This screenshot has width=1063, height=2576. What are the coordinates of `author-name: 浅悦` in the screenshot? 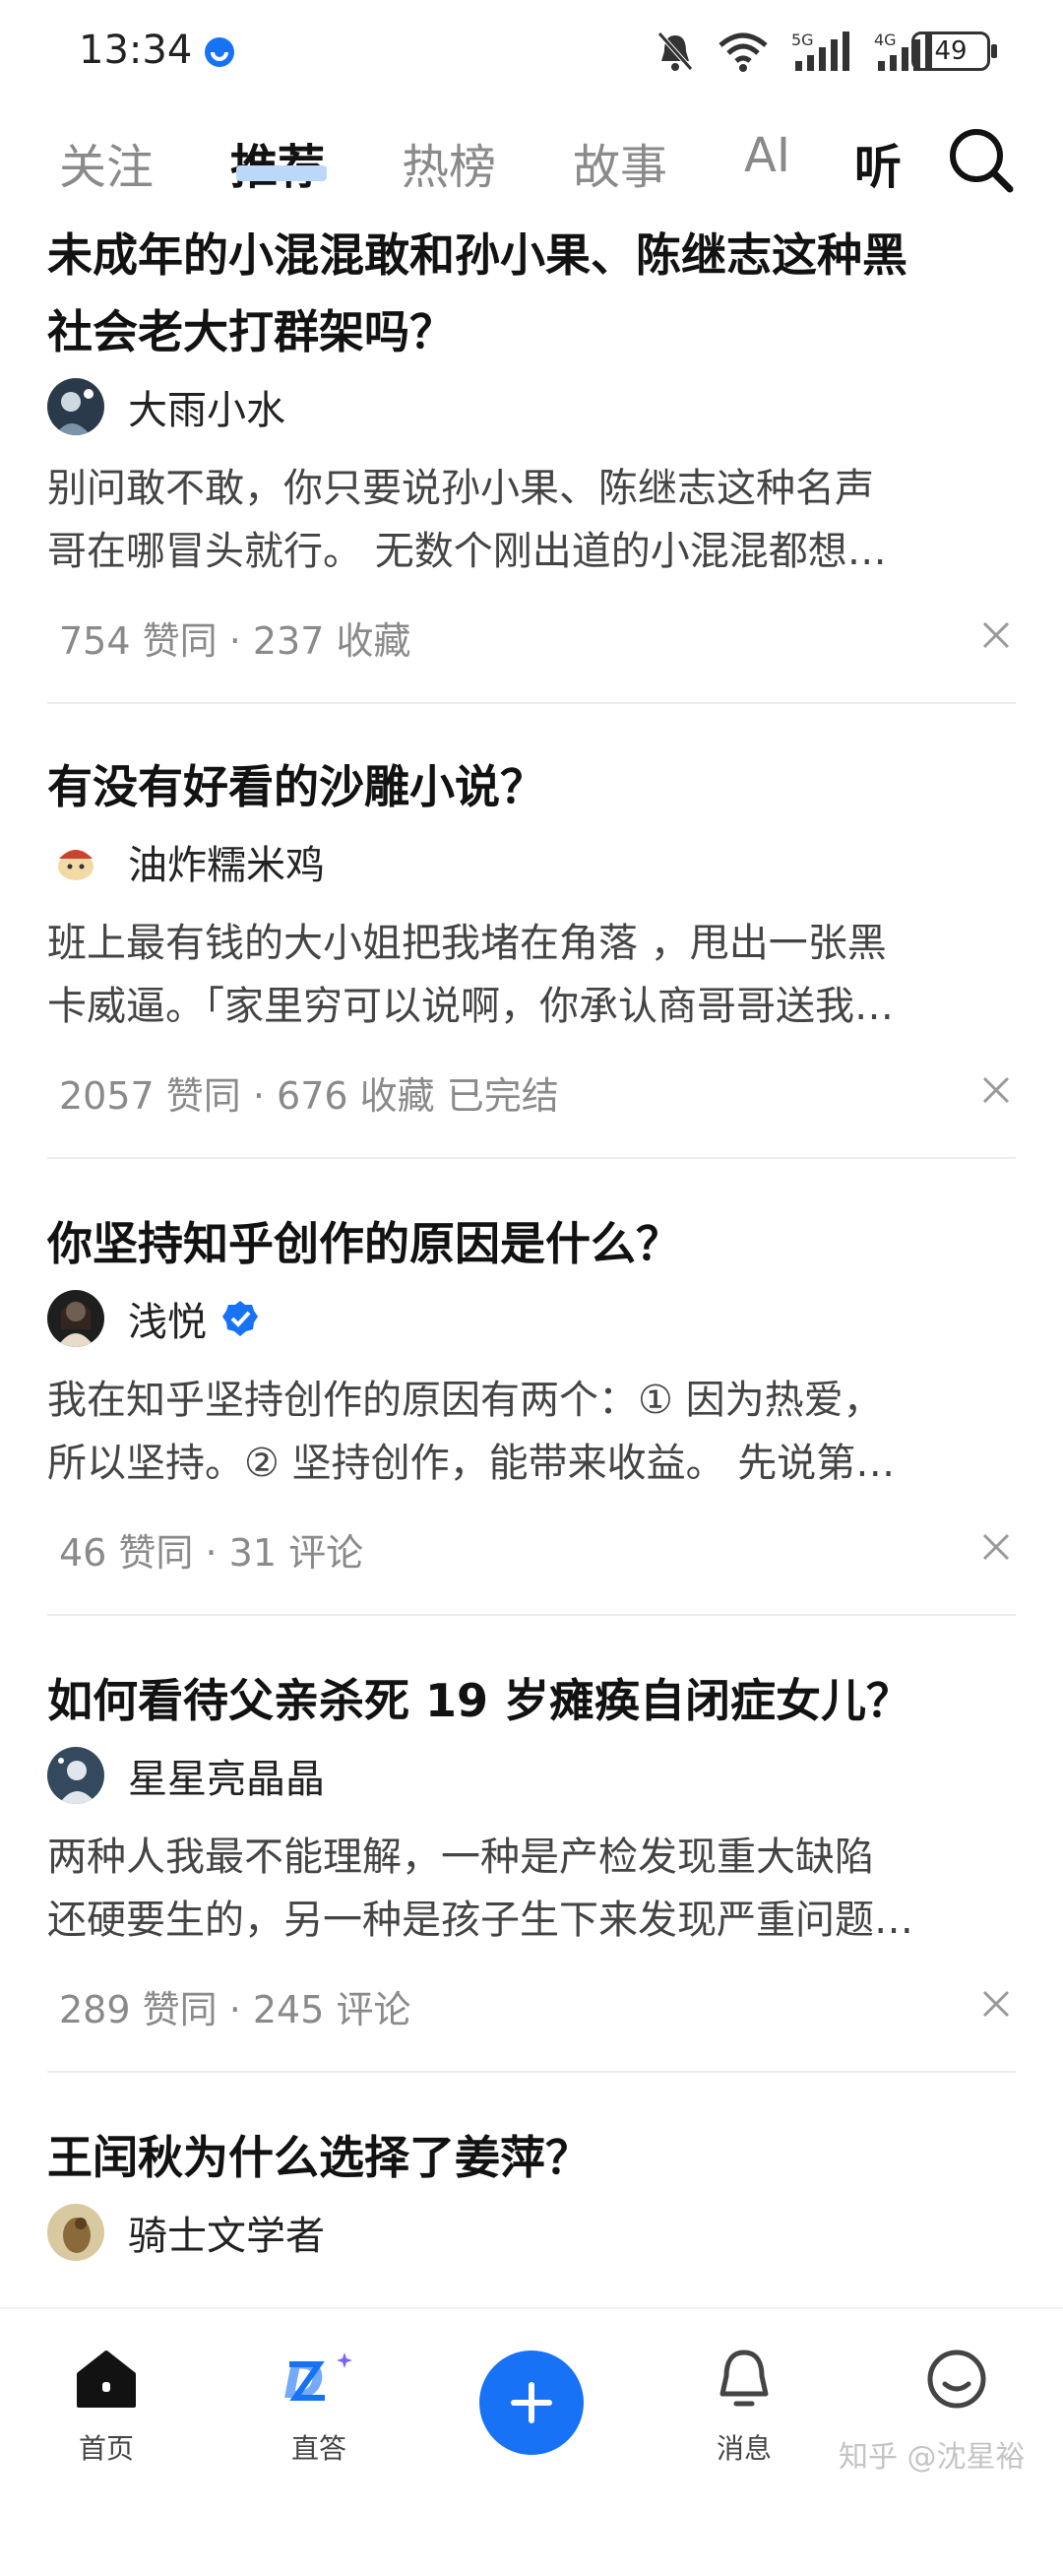 It's located at (167, 1318).